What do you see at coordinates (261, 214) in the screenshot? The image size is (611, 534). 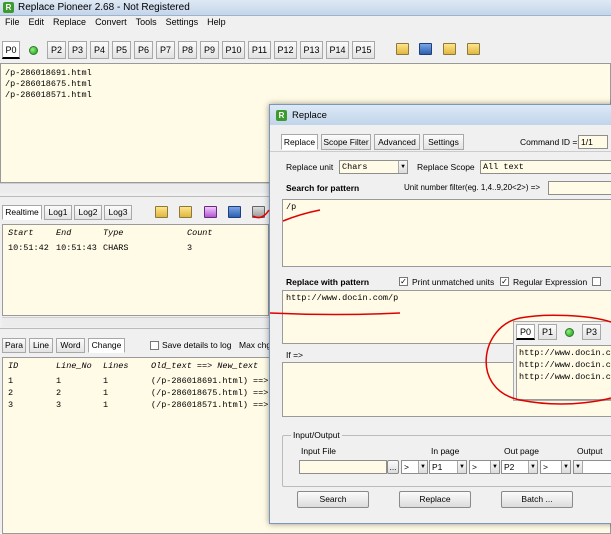 I see `annotation-mark-left` at bounding box center [261, 214].